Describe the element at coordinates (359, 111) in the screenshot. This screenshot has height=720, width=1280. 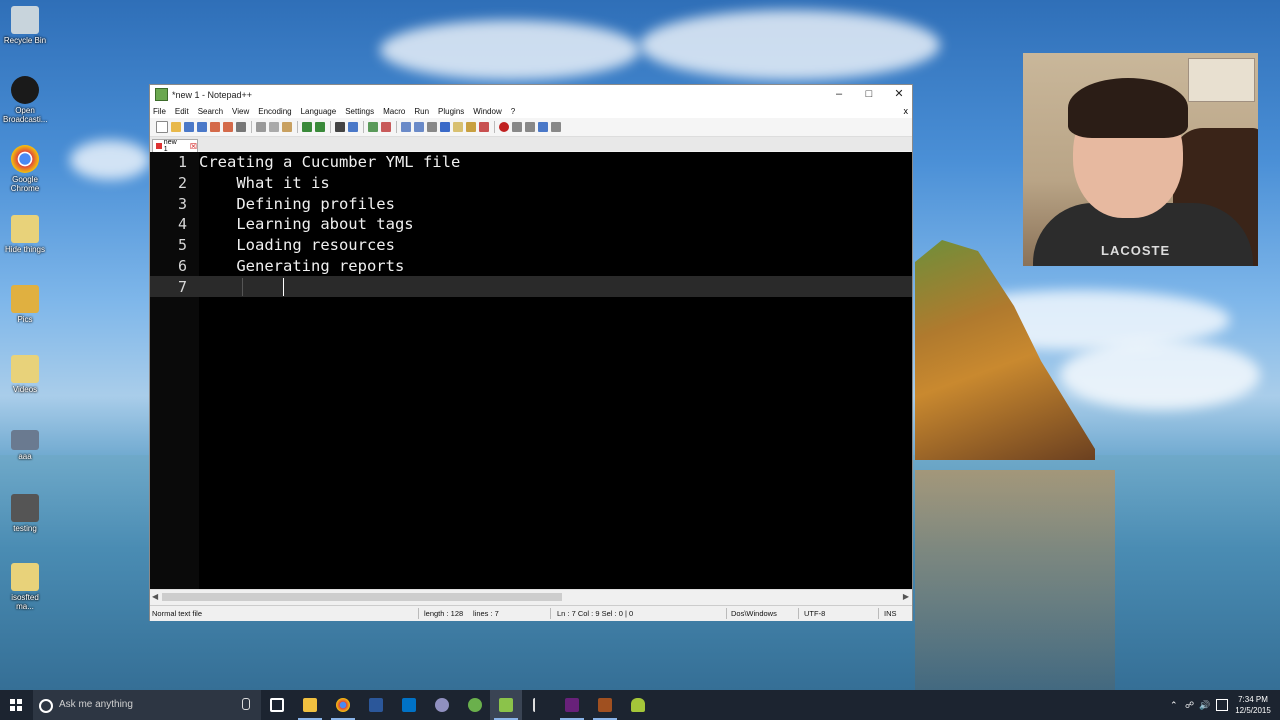
I see `menu-settings: Settings` at that location.